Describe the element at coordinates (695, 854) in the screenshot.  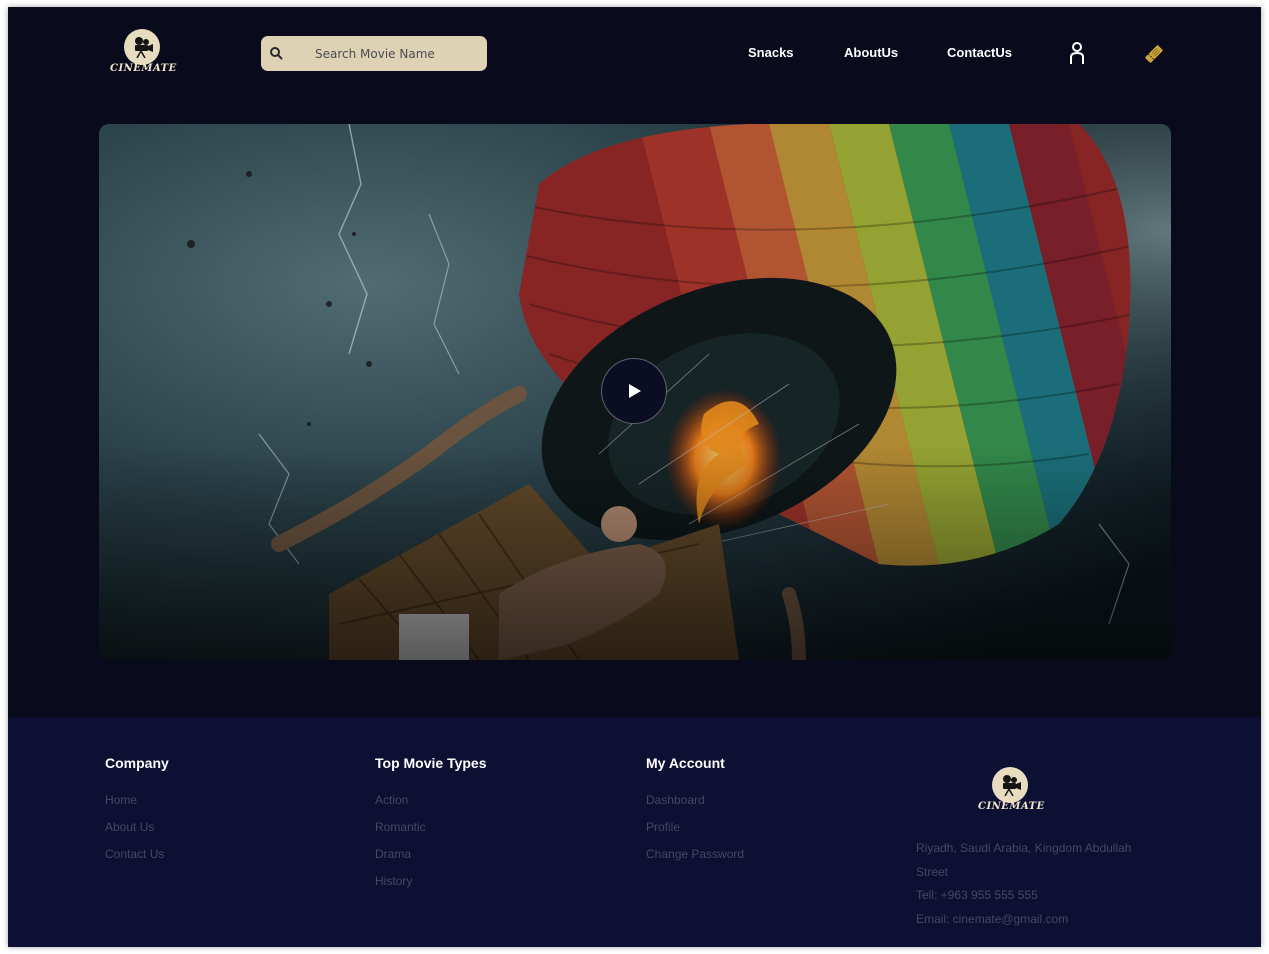
I see `footer-link-change-password: Change Password` at that location.